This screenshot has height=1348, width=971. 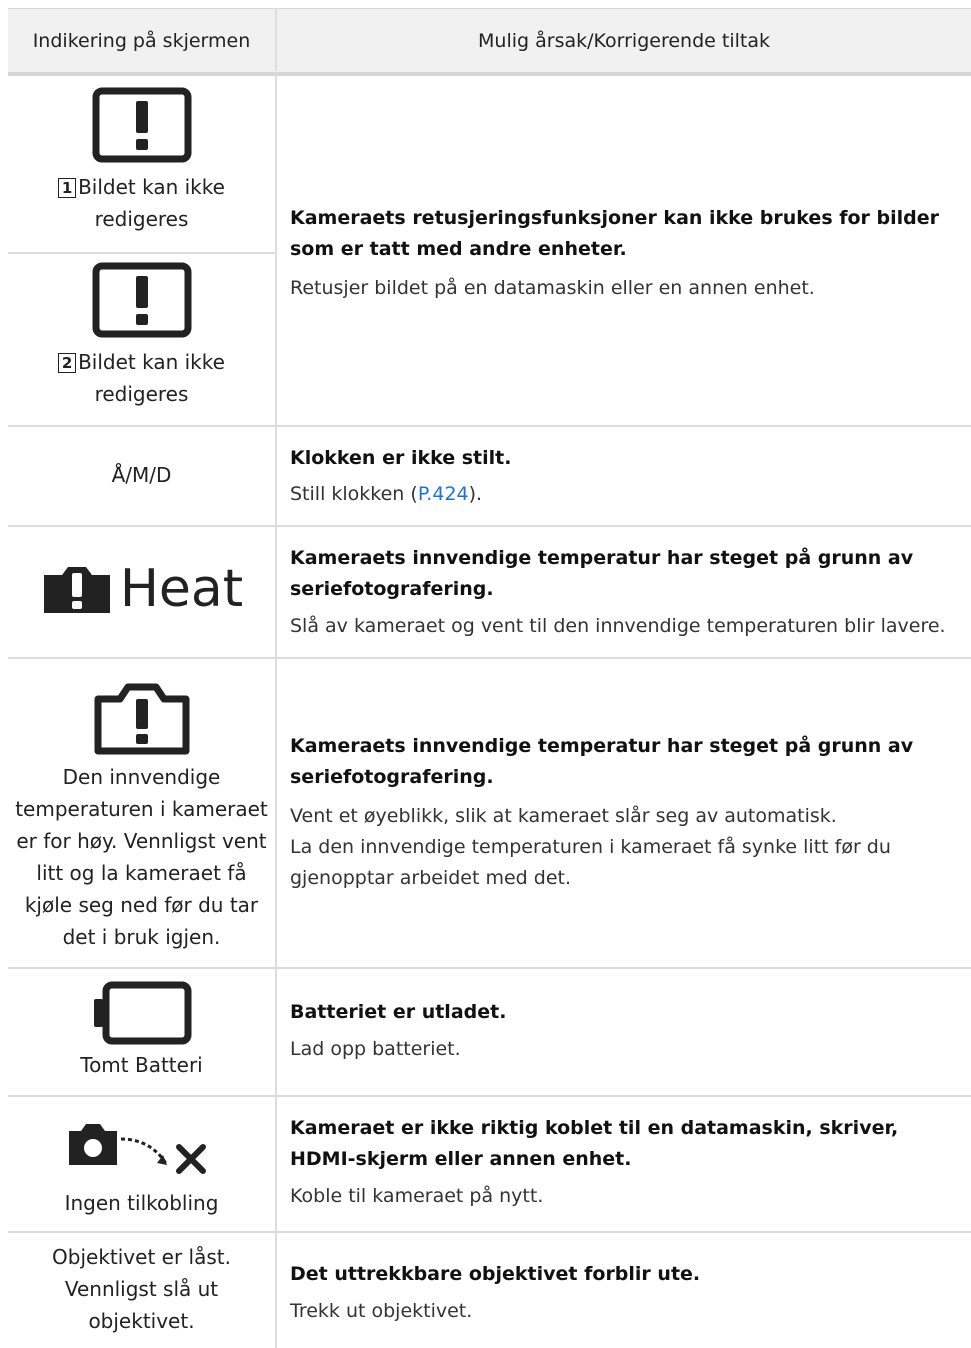 I want to click on battery-cause: Batteriet er utladet., so click(x=398, y=1012).